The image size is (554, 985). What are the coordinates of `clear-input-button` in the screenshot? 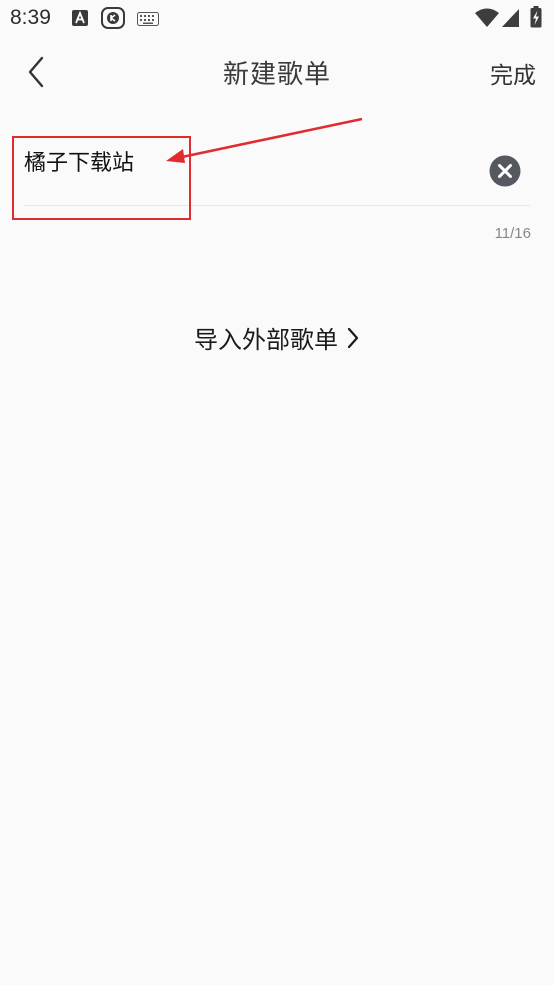 It's located at (505, 171).